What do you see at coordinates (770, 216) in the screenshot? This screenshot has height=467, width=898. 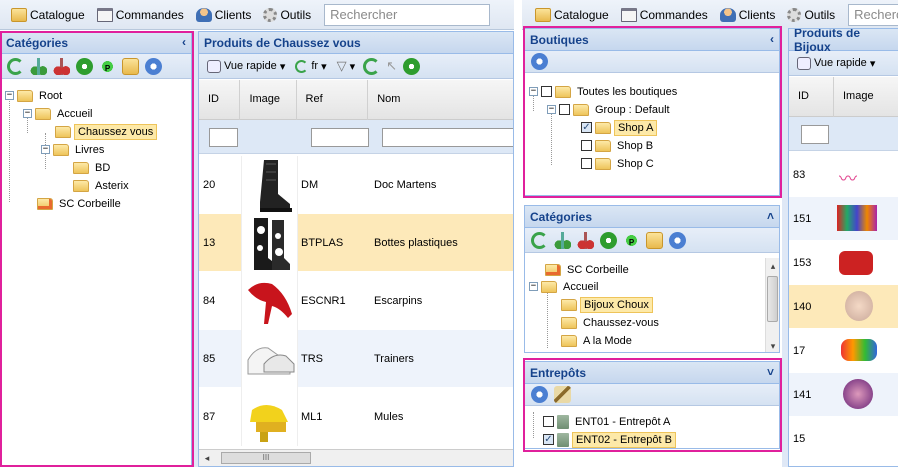 I see `collapse-up-icon: ˄` at bounding box center [770, 216].